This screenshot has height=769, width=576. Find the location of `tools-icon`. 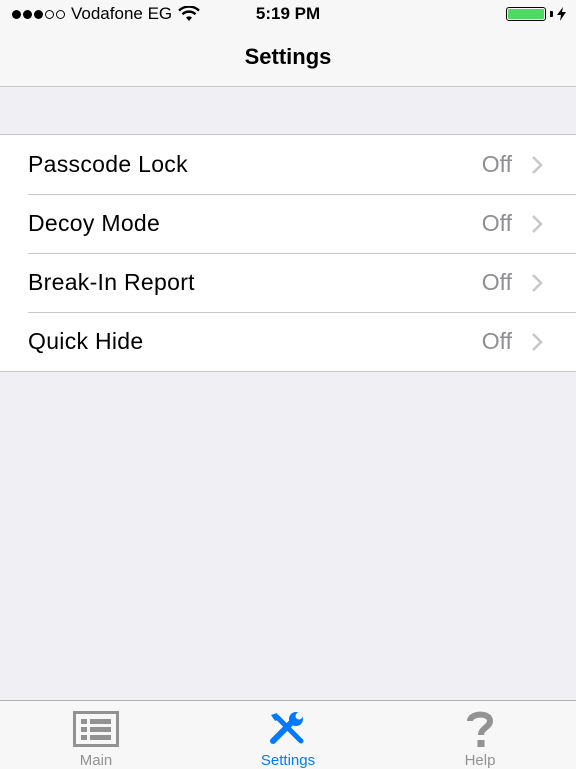

tools-icon is located at coordinates (288, 729).